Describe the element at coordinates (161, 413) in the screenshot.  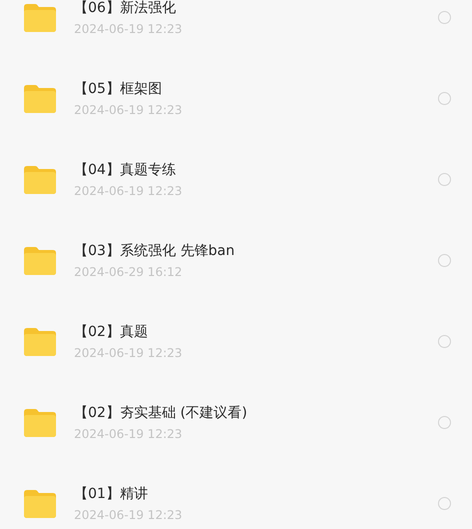
I see `folder-name: 【02】夯实基础 (不建议看)` at that location.